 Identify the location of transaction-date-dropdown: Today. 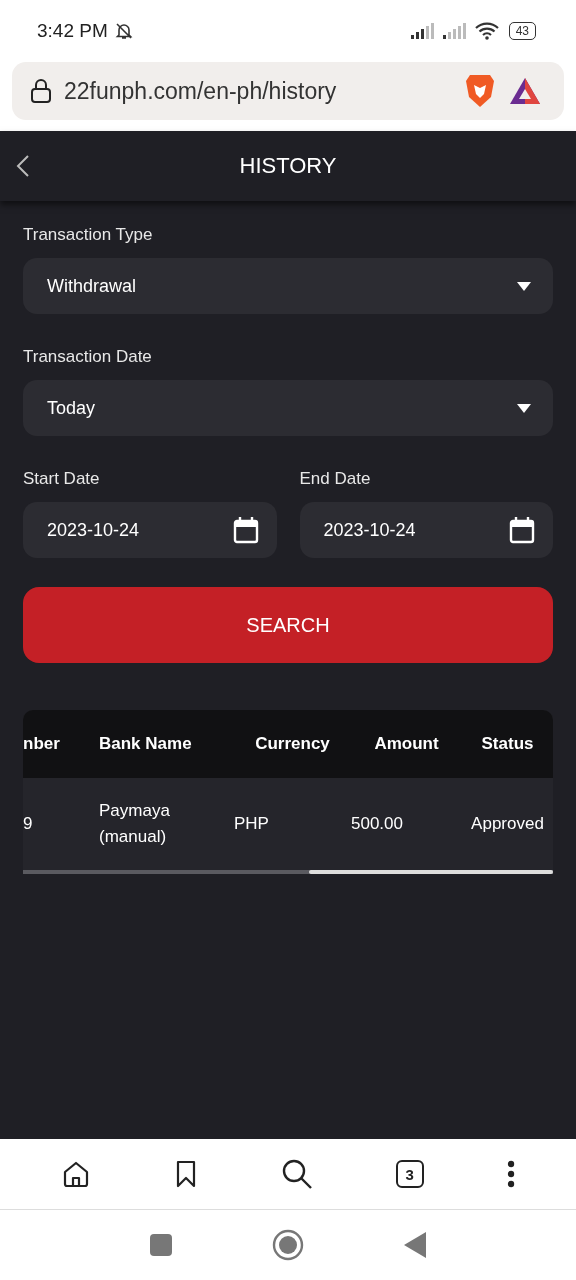
(288, 408).